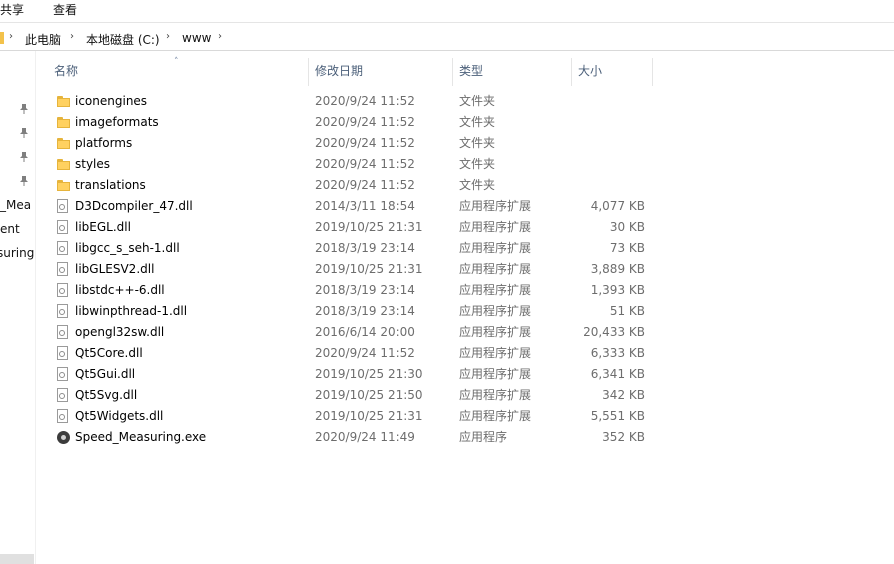  What do you see at coordinates (380, 71) in the screenshot?
I see `column-header-date: 修改日期` at bounding box center [380, 71].